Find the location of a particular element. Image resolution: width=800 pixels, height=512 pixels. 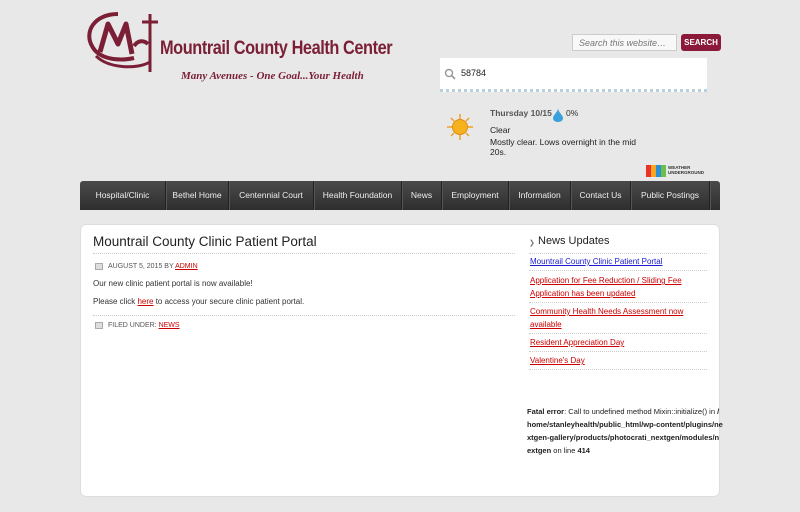

weather-provider-line2: UNDERGROUND is located at coordinates (686, 172).